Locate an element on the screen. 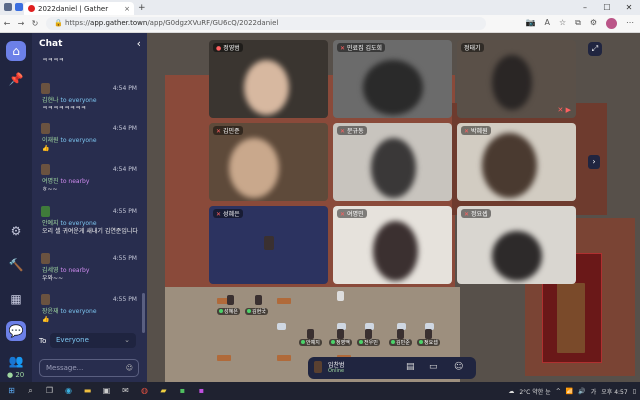 Image resolution: width=640 pixels, height=400 pixels. sender-name: 김현나 is located at coordinates (50, 100).